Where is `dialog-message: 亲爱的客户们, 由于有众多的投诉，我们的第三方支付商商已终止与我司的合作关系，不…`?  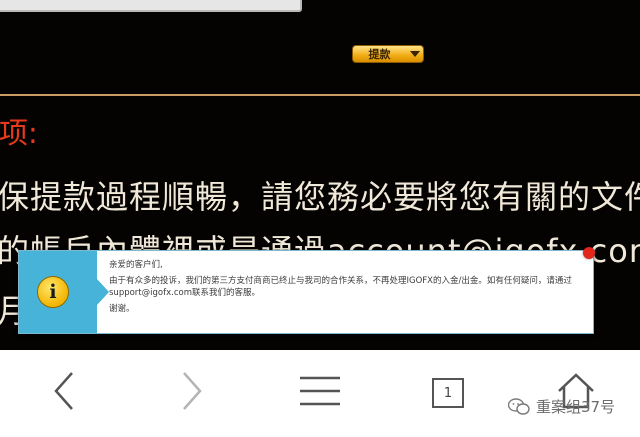 dialog-message: 亲爱的客户们, 由于有众多的投诉，我们的第三方支付商商已终止与我司的合作关系，不… is located at coordinates (347, 289).